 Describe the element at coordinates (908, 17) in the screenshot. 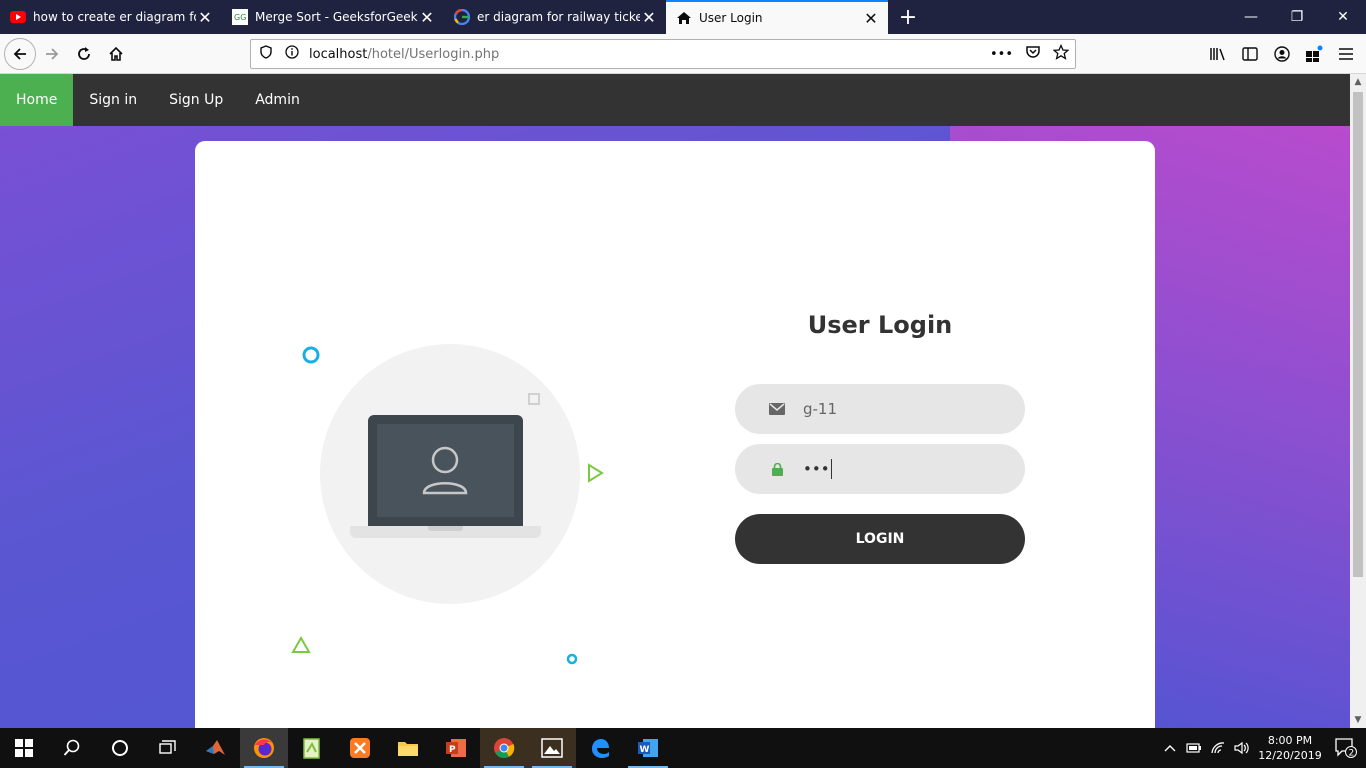

I see `new-tab-button: +` at that location.